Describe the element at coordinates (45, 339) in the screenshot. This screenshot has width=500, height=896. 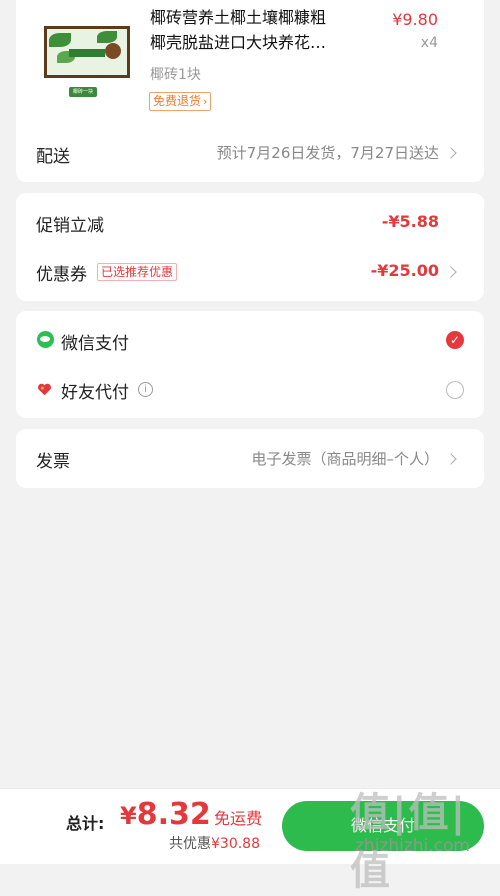
I see `wechat-pay-icon` at that location.